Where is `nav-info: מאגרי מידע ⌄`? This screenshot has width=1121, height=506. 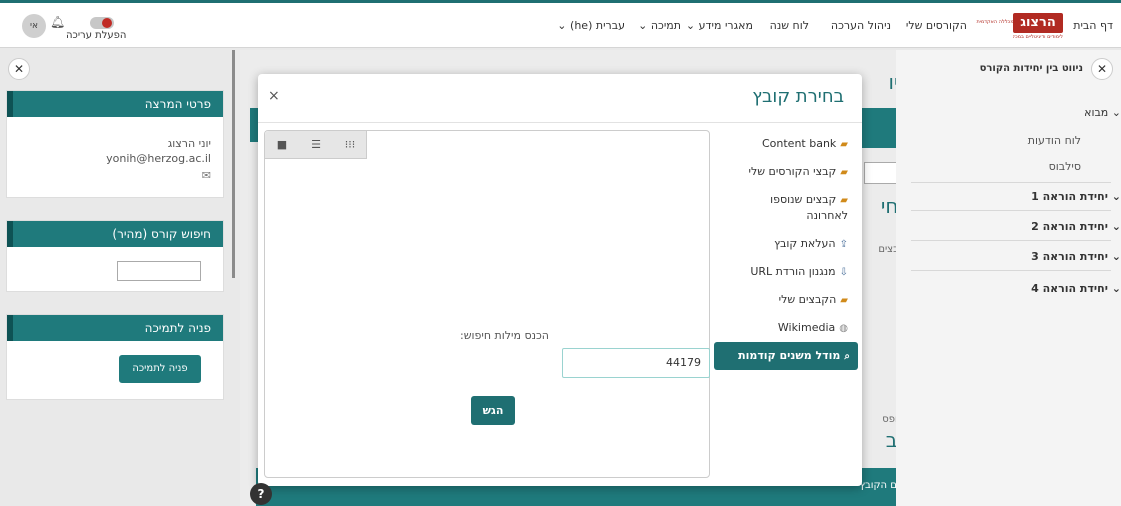
nav-info: מאגרי מידע ⌄ is located at coordinates (719, 25).